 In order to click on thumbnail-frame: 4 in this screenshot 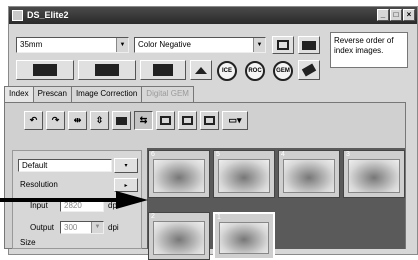, I will do `click(309, 174)`.